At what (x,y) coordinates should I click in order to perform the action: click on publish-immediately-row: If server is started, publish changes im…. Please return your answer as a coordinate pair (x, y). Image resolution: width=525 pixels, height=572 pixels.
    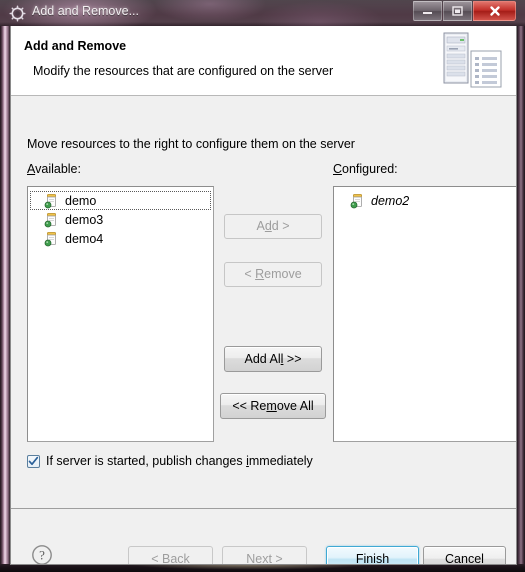
    Looking at the image, I should click on (170, 461).